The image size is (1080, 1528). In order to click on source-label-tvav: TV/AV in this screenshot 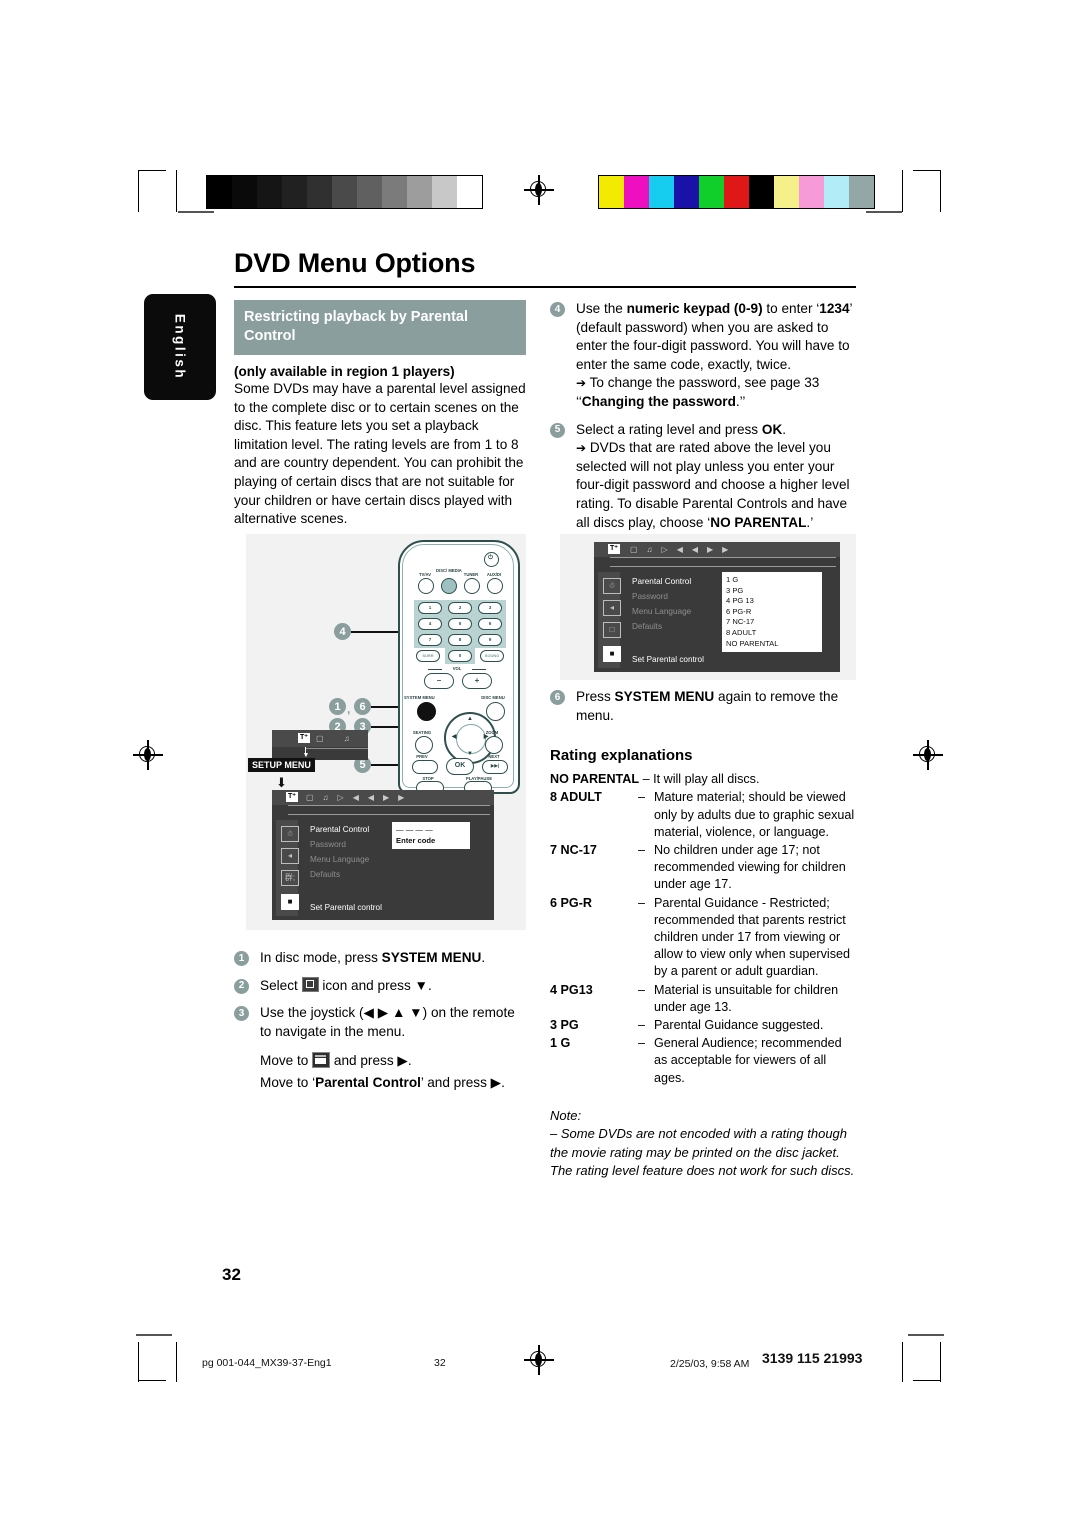, I will do `click(425, 574)`.